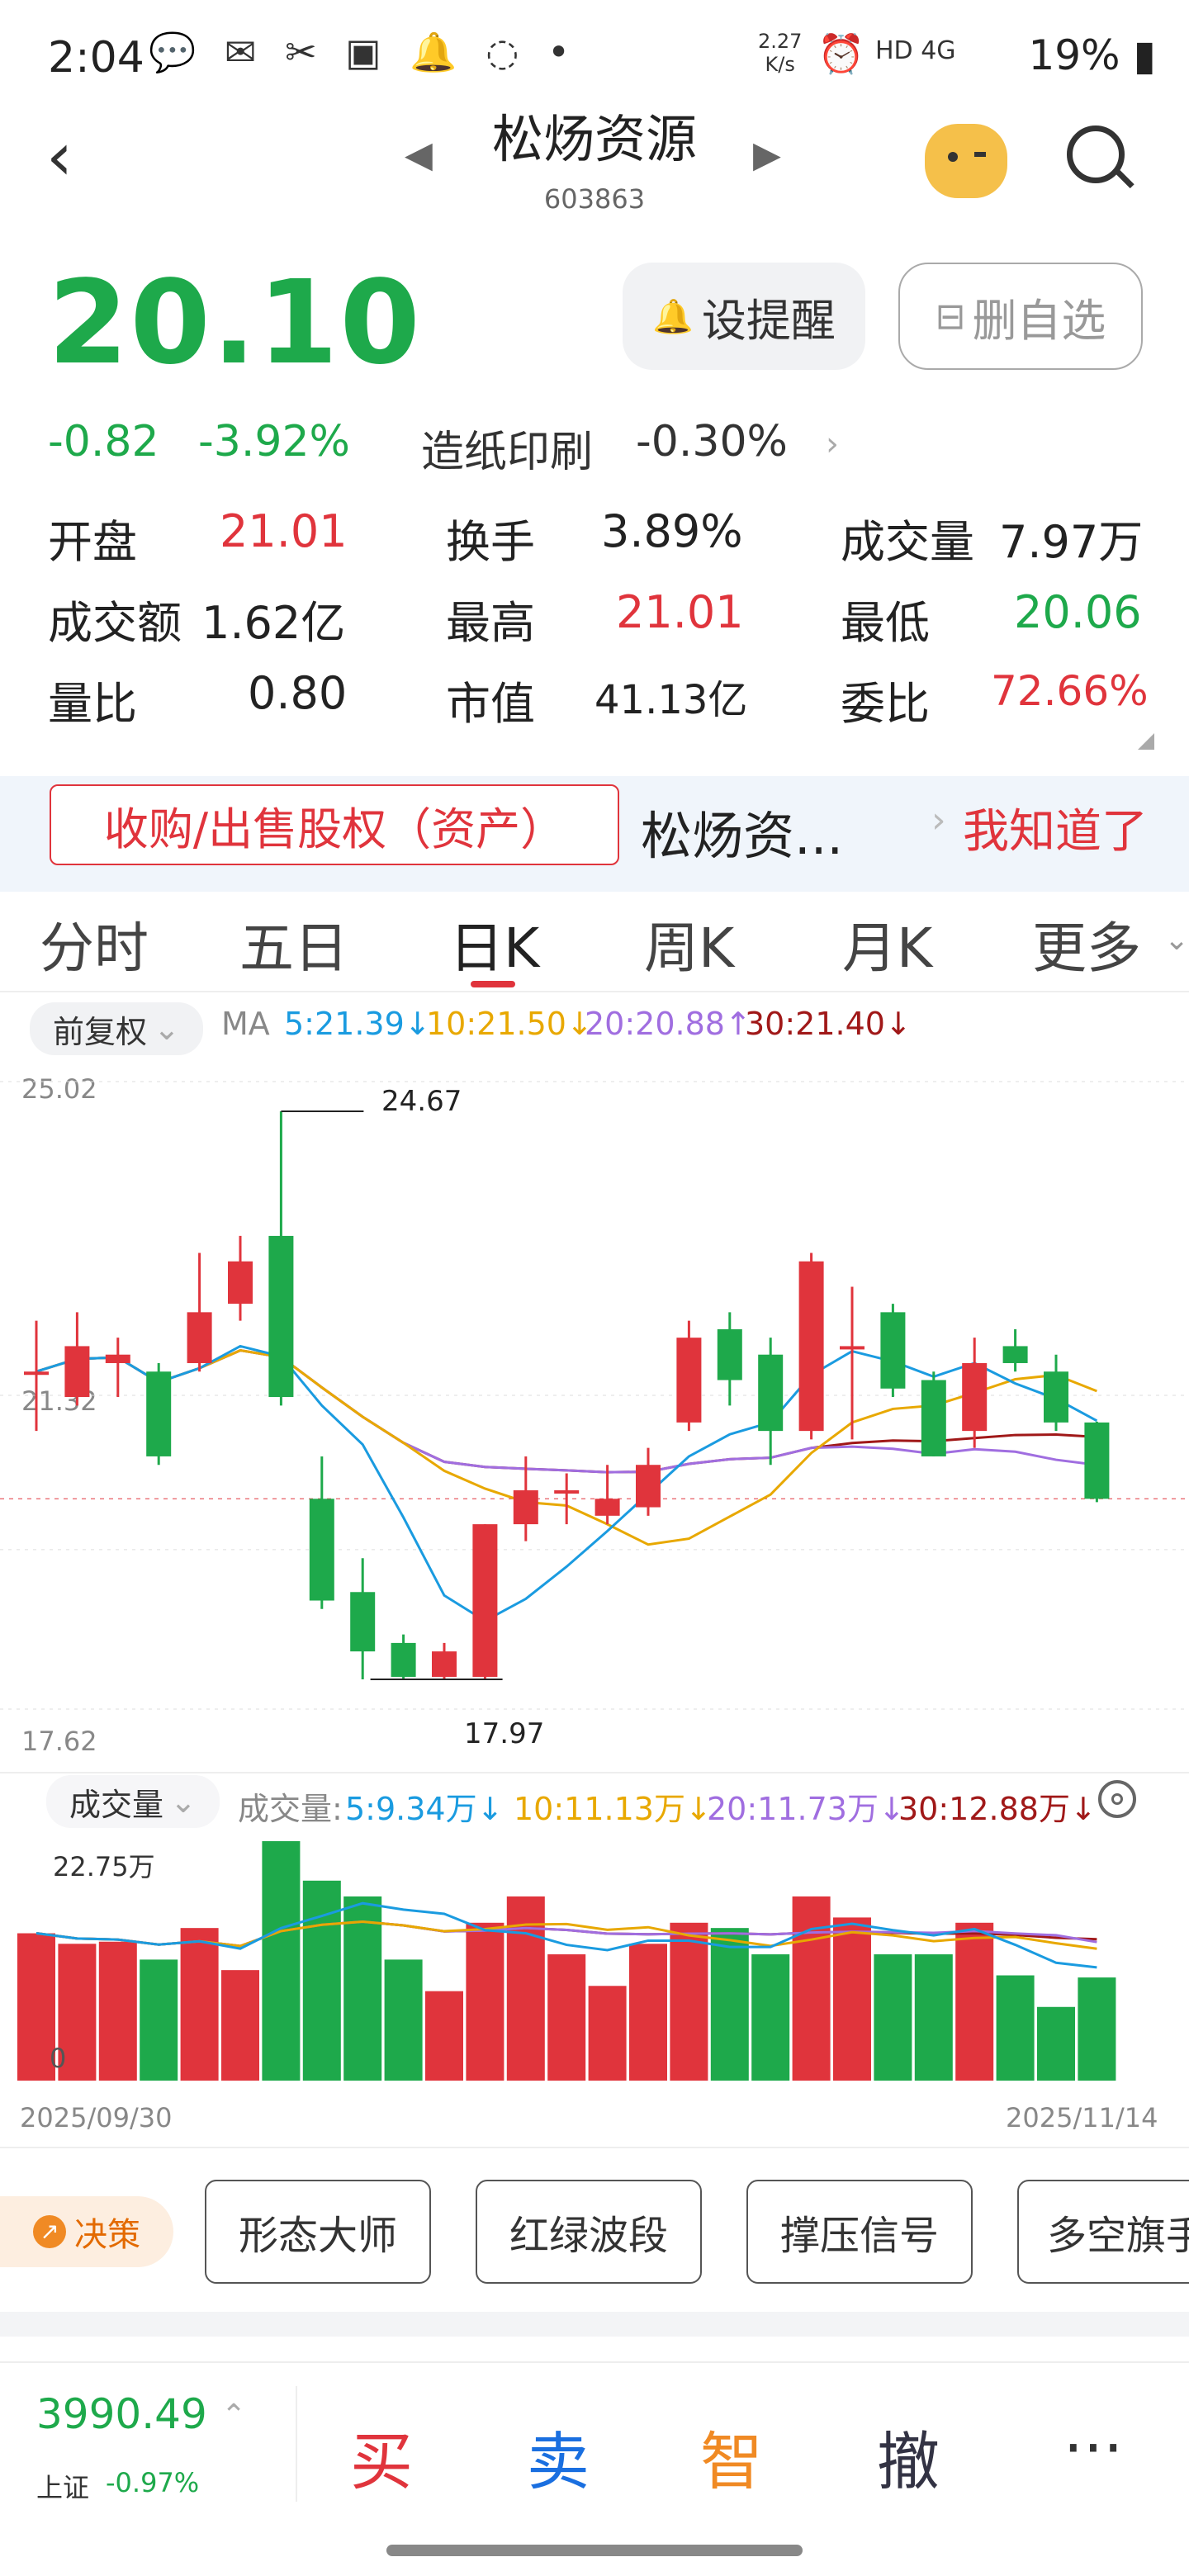  Describe the element at coordinates (859, 2232) in the screenshot. I see `strategy-support-resistance: 撑压信号` at that location.